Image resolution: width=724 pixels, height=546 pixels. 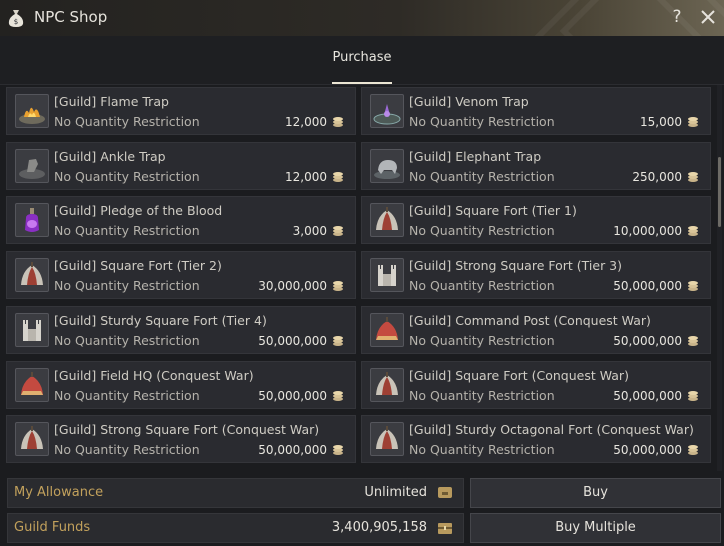 I want to click on tab-active-indicator, so click(x=362, y=83).